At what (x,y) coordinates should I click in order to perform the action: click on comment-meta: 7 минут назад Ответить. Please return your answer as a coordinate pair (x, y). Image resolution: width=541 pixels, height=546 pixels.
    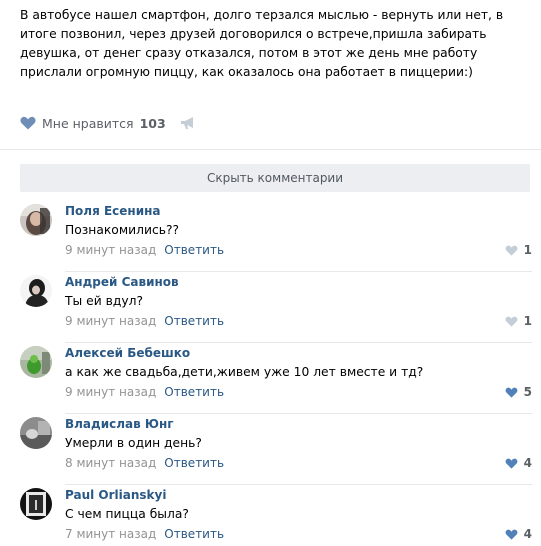
    Looking at the image, I should click on (144, 534).